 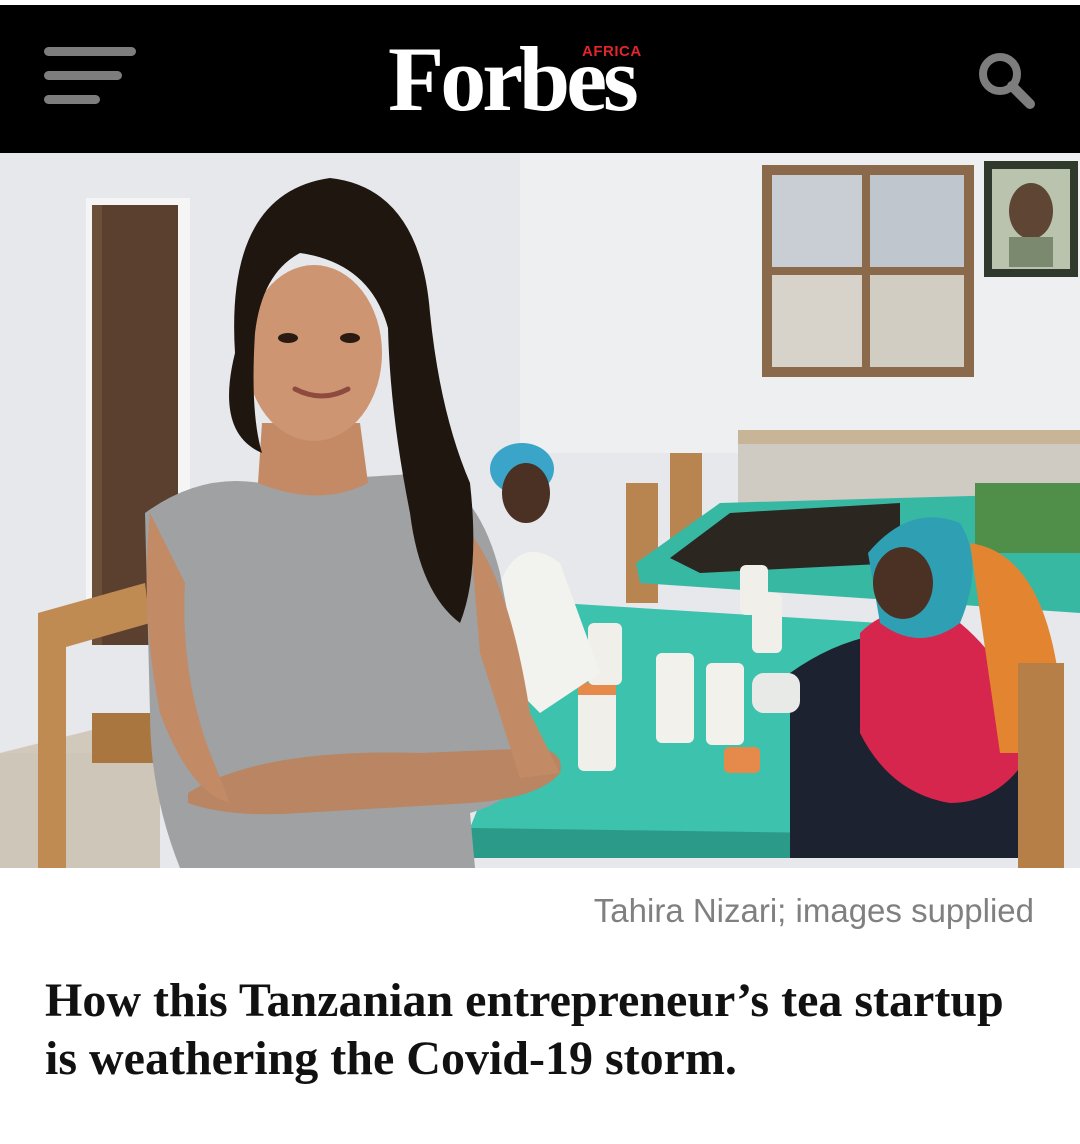 I want to click on site-header: Forbes AFRICA, so click(x=540, y=79).